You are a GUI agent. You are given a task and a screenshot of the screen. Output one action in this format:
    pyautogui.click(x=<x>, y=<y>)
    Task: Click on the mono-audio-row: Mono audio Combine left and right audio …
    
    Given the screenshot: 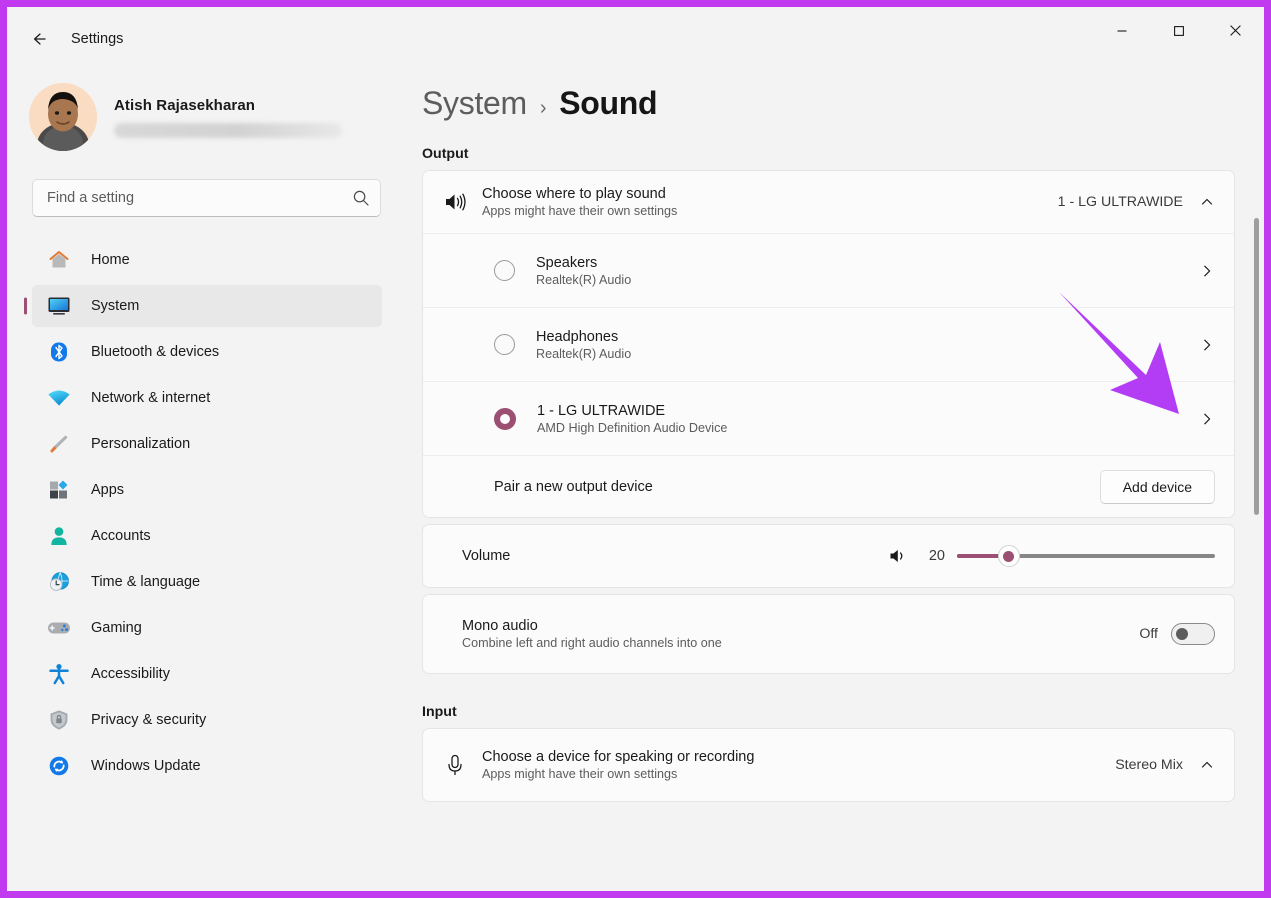 What is the action you would take?
    pyautogui.click(x=828, y=634)
    